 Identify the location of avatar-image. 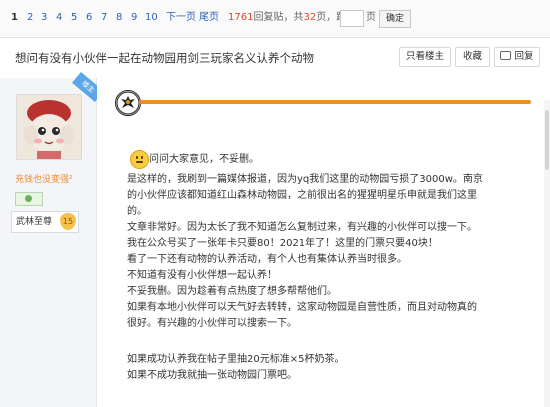
(49, 127).